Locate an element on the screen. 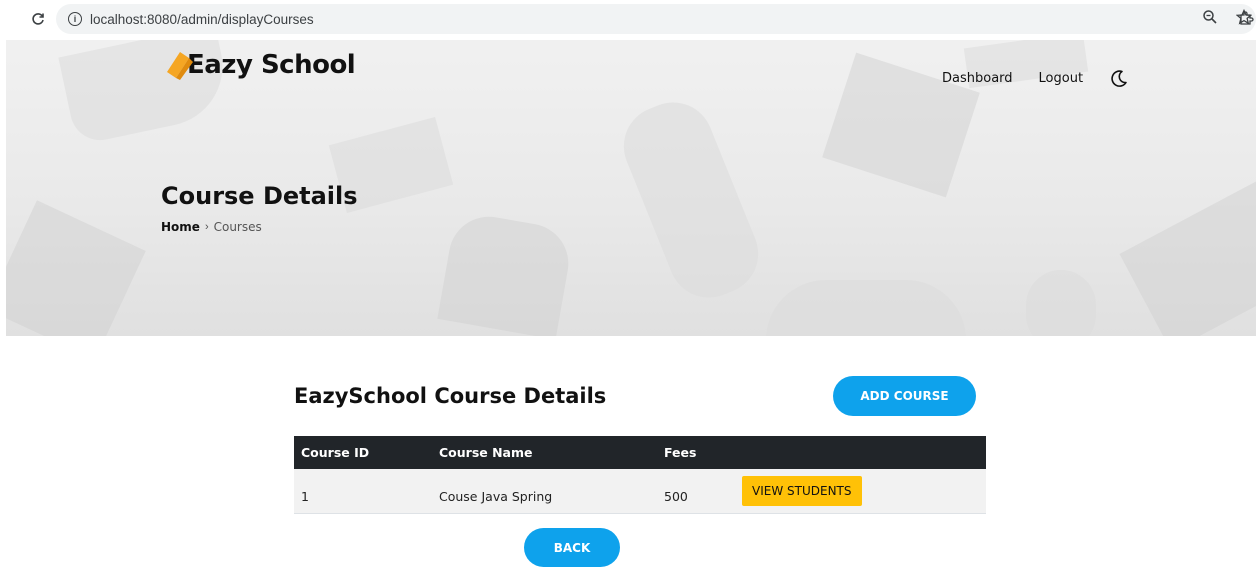  table-row: 1 Couse Java Spring 500 VIEW STUDENTS is located at coordinates (640, 491).